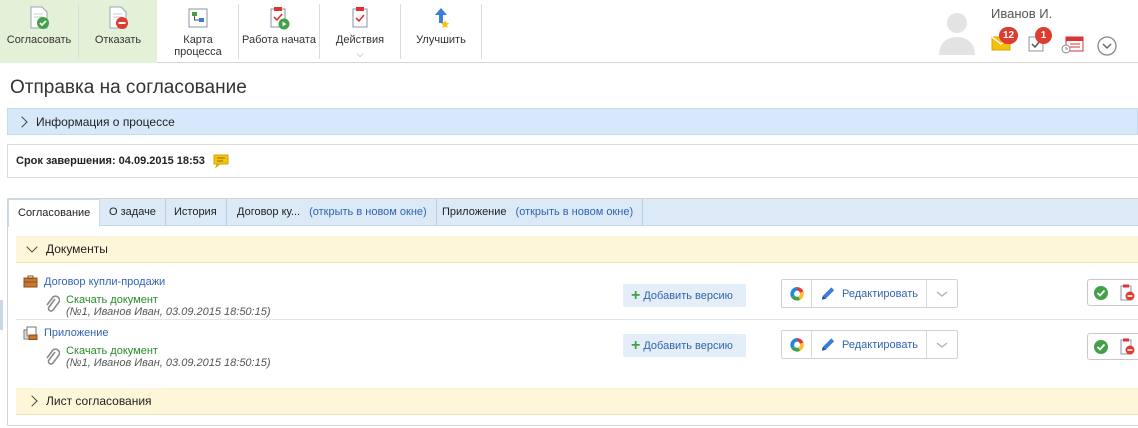 This screenshot has width=1138, height=428. Describe the element at coordinates (39, 40) in the screenshot. I see `approve-label: Согласовать` at that location.